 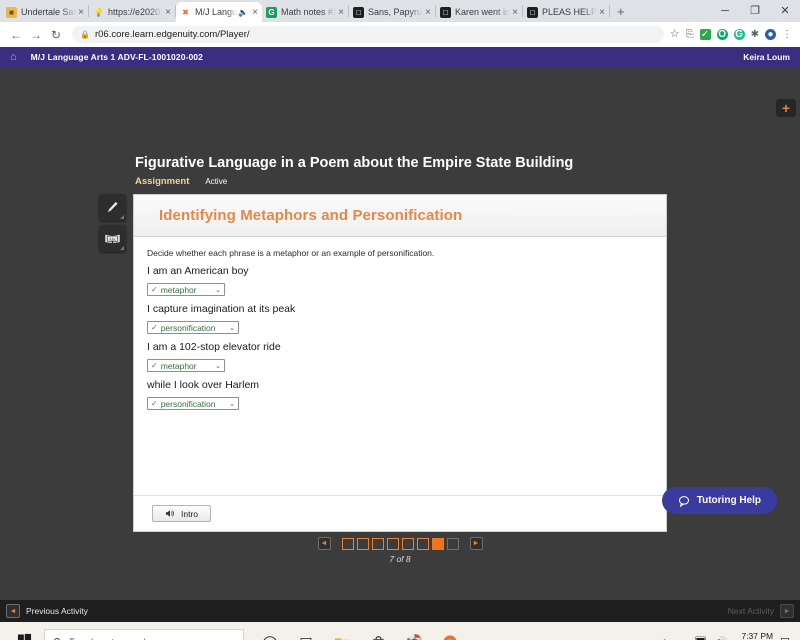 What do you see at coordinates (144, 634) in the screenshot?
I see `taskbar-search-input: ⚲ Type here to search` at bounding box center [144, 634].